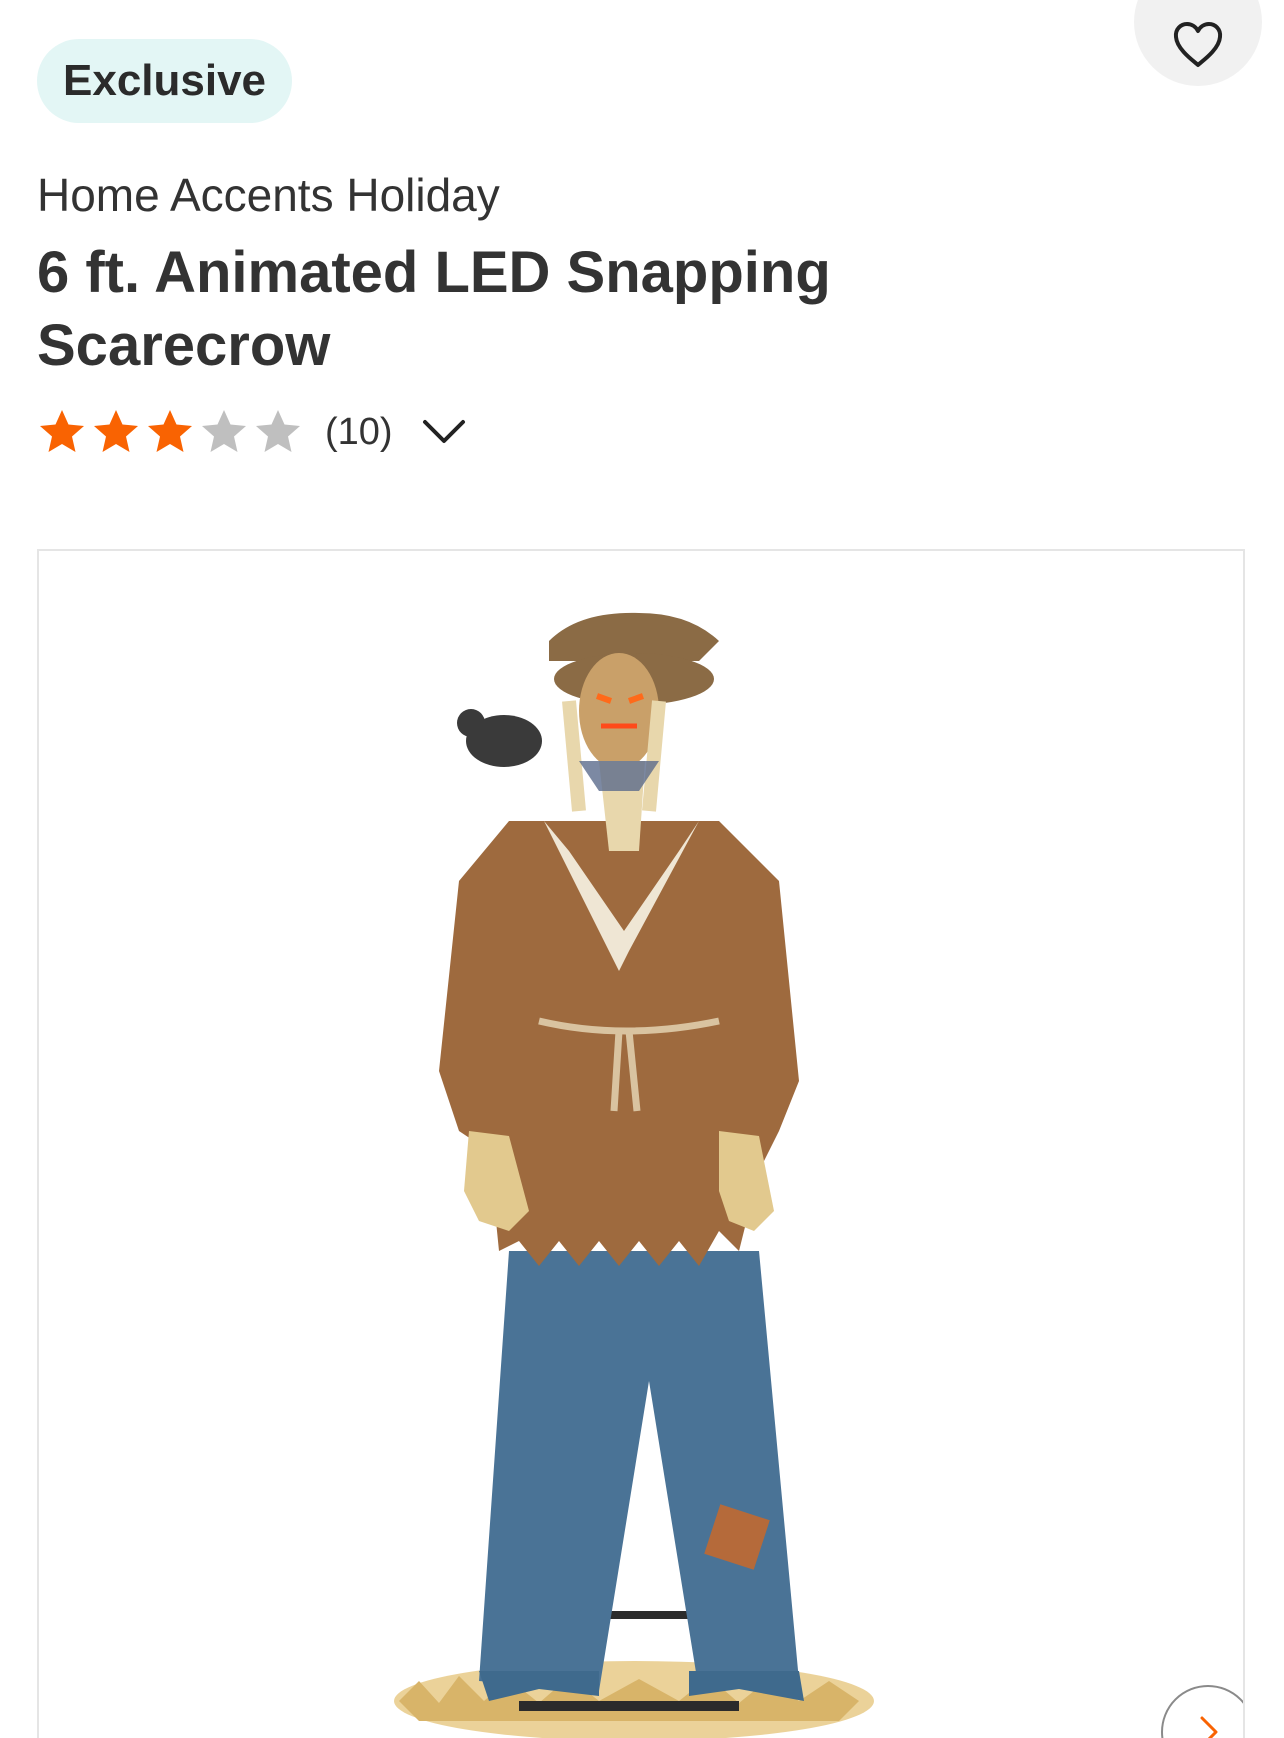  I want to click on heart-outline-icon, so click(1198, 44).